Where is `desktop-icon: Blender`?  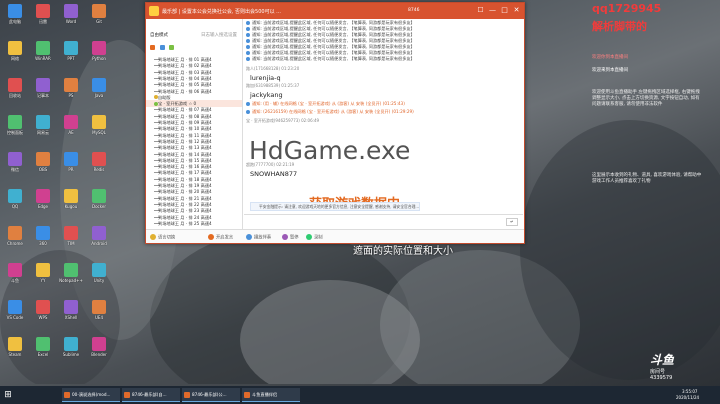 desktop-icon: Blender is located at coordinates (99, 352).